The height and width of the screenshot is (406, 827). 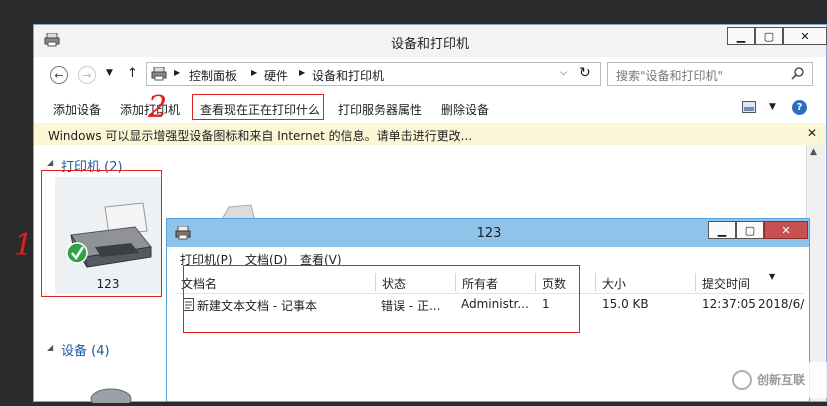 What do you see at coordinates (786, 230) in the screenshot?
I see `queue-close-button: ✕` at bounding box center [786, 230].